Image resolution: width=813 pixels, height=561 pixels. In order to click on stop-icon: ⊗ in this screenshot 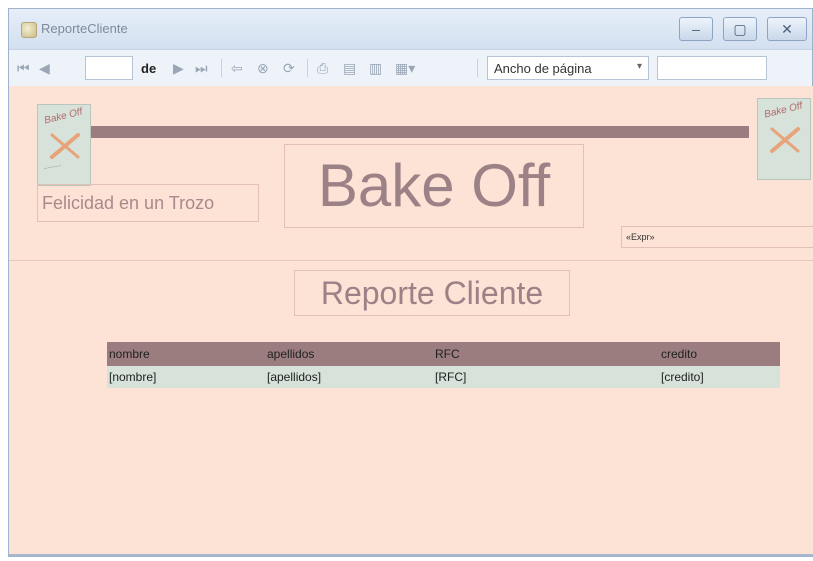, I will do `click(263, 68)`.